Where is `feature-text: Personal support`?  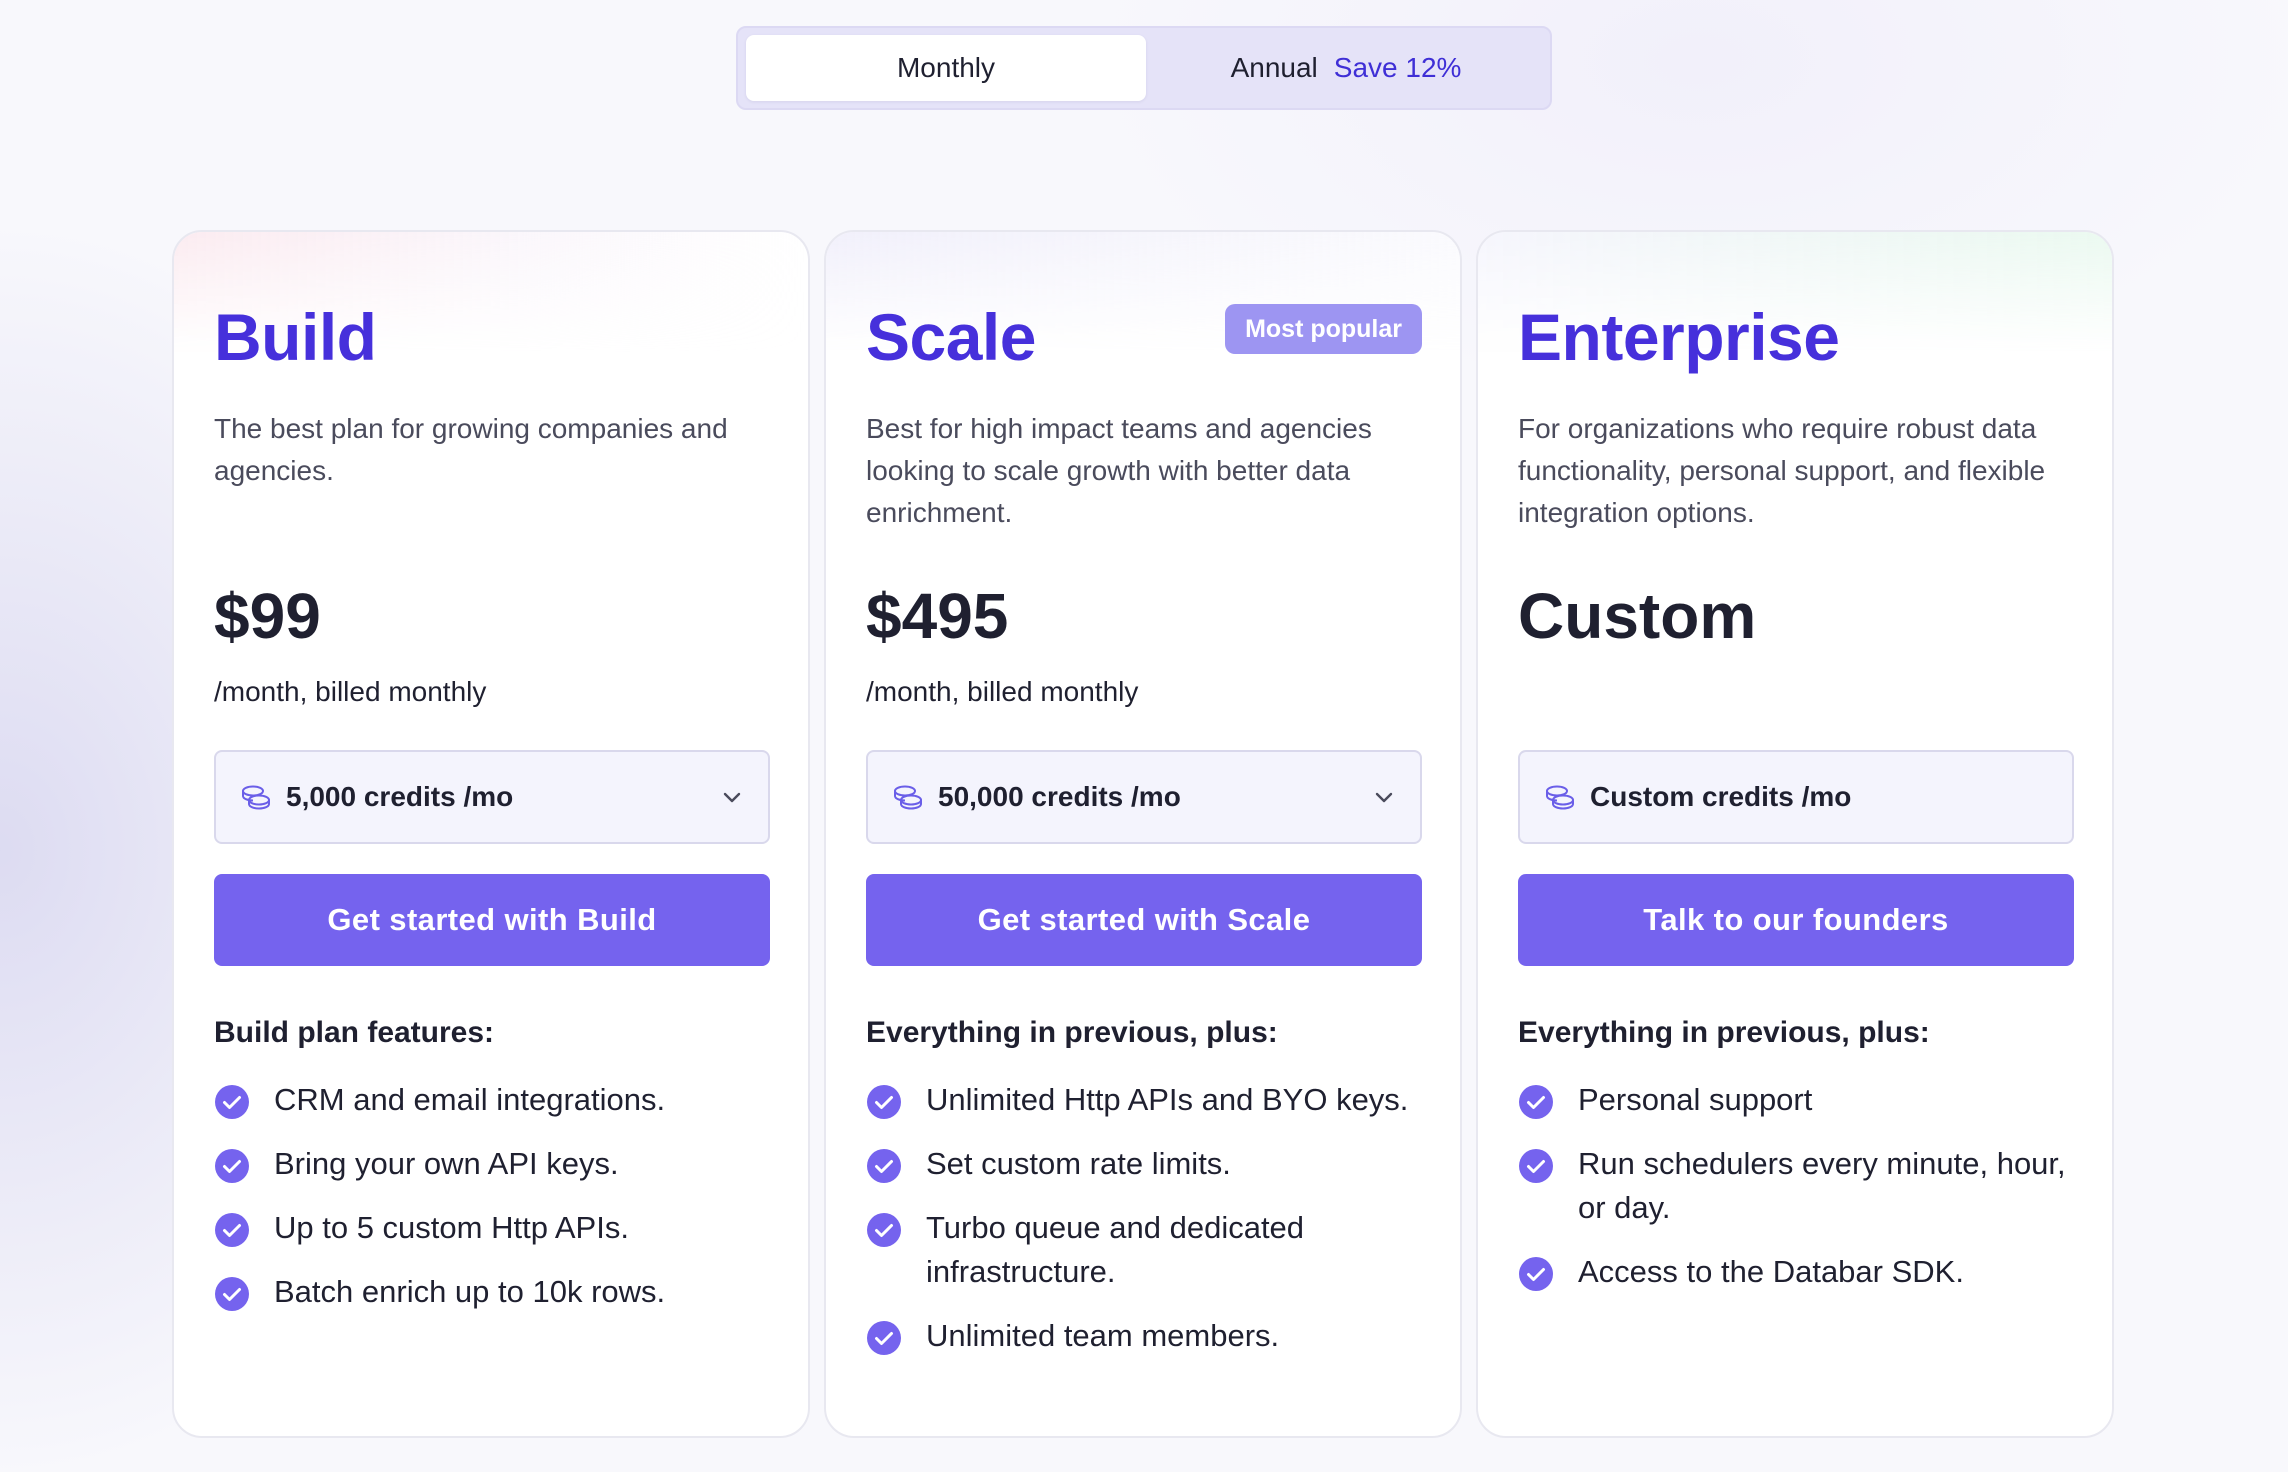 feature-text: Personal support is located at coordinates (1695, 1099).